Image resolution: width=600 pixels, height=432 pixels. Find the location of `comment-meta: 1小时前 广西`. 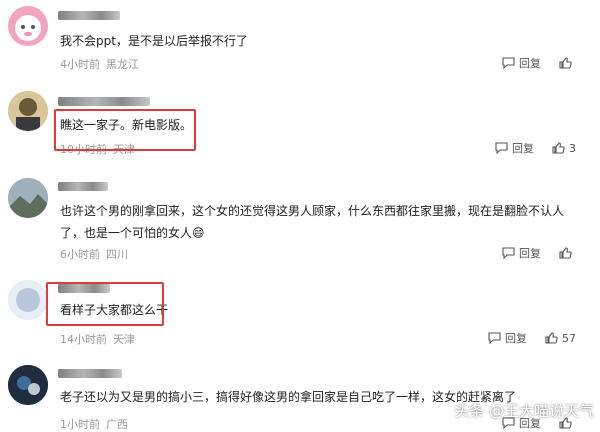

comment-meta: 1小时前 广西 is located at coordinates (94, 424).